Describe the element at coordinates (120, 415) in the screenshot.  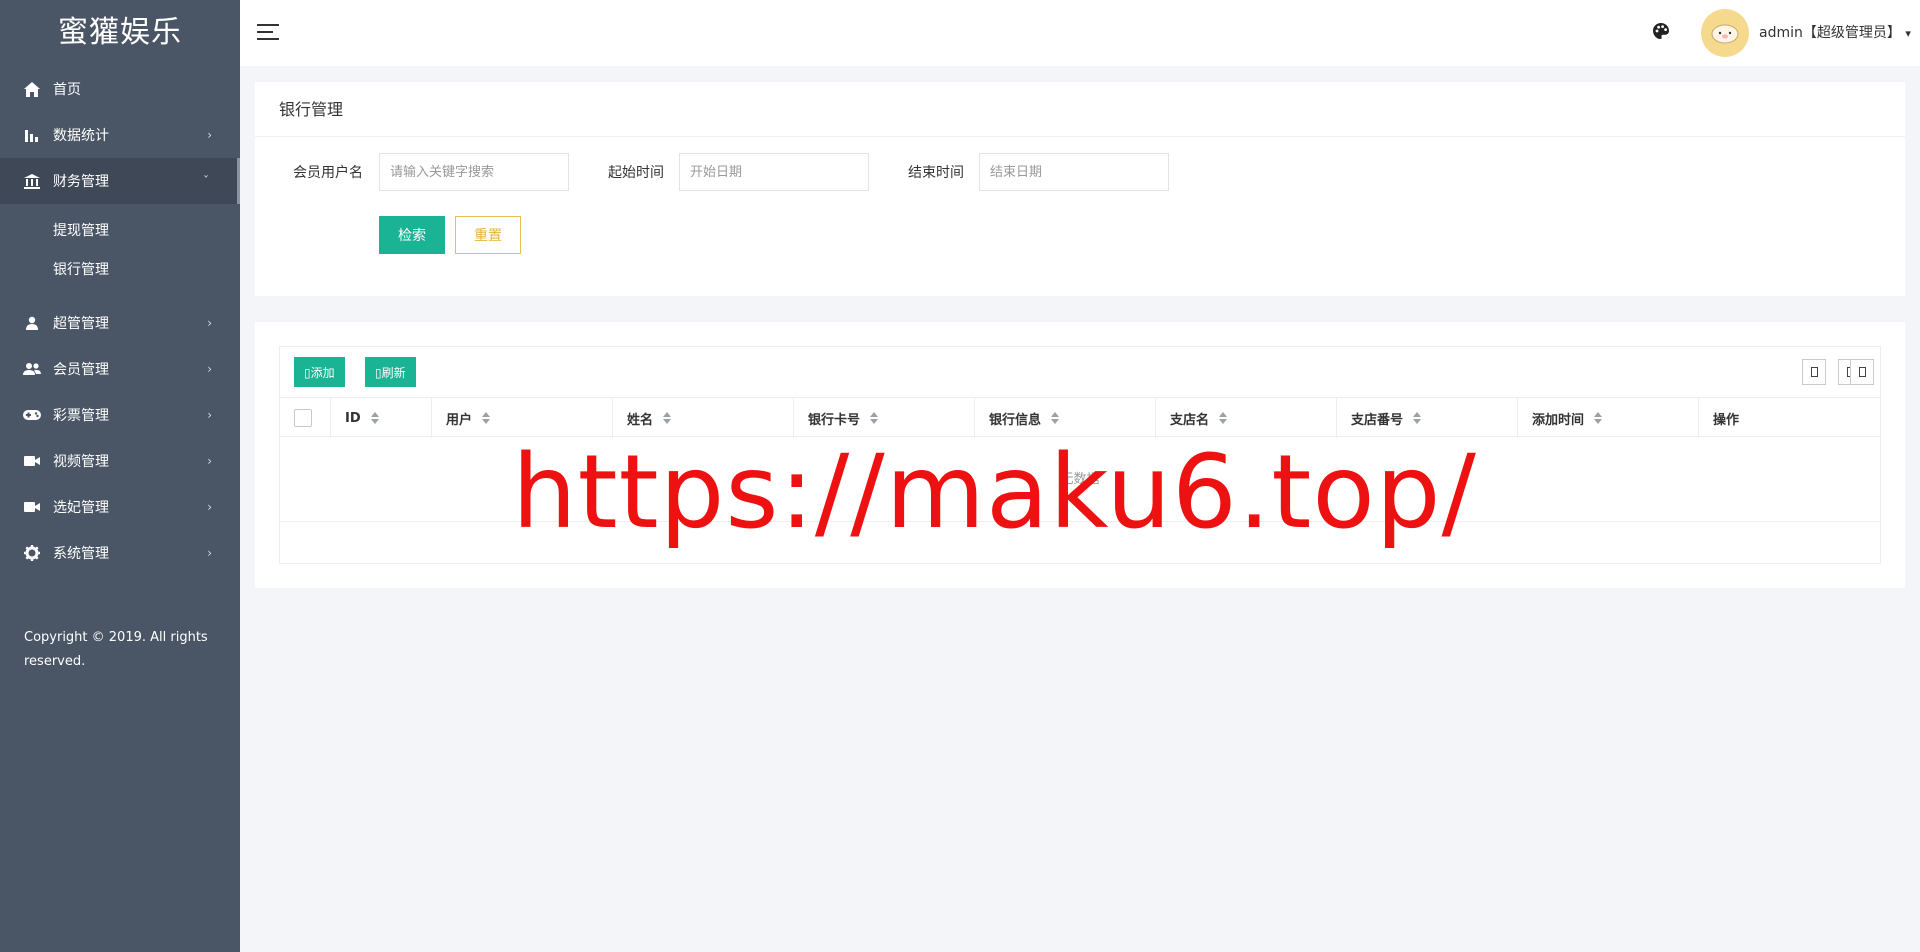
I see `sidebar-item-lottery: 彩票管理 ›` at that location.